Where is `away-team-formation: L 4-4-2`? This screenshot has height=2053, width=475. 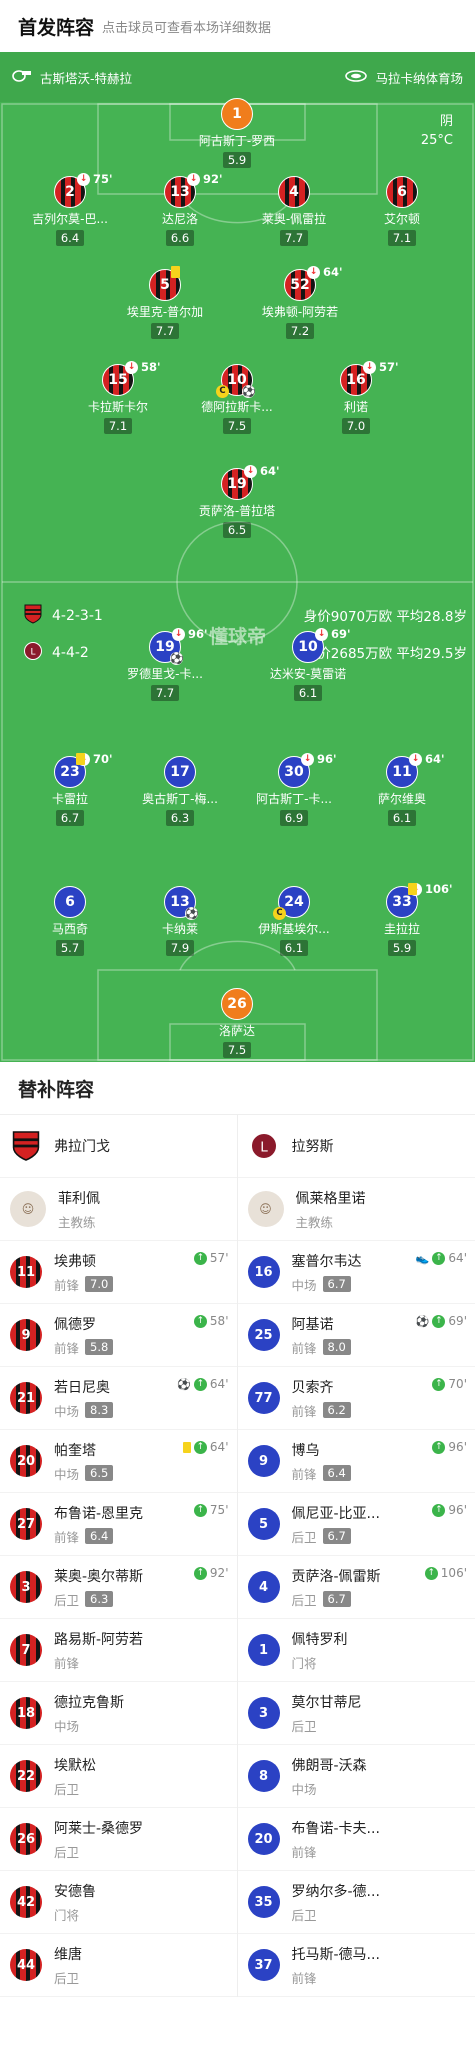
away-team-formation: L 4-4-2 is located at coordinates (56, 653).